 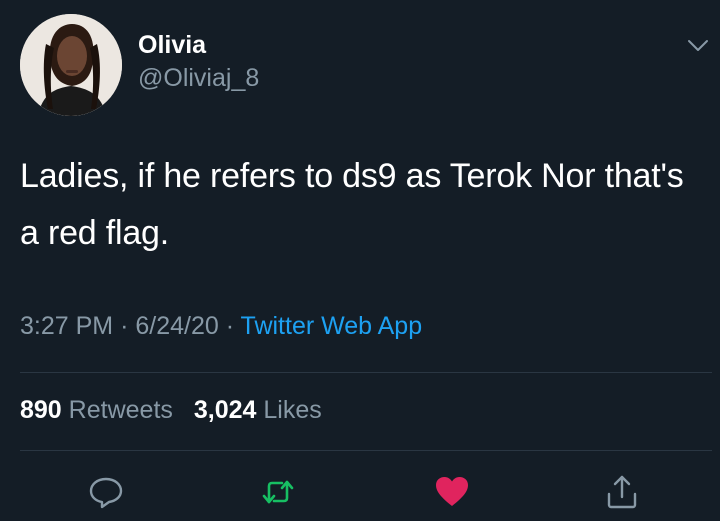 What do you see at coordinates (292, 410) in the screenshot?
I see `likes-label: Likes` at bounding box center [292, 410].